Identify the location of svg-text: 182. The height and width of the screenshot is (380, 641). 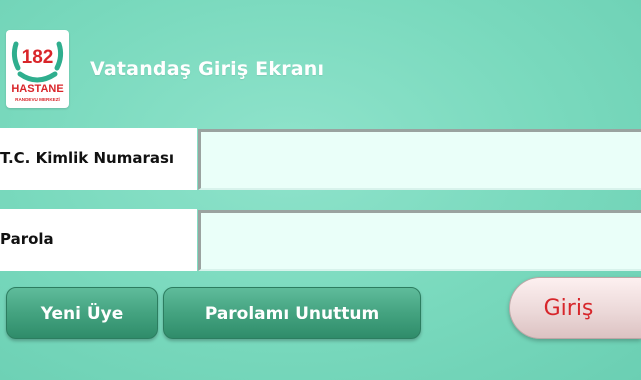
(38, 57).